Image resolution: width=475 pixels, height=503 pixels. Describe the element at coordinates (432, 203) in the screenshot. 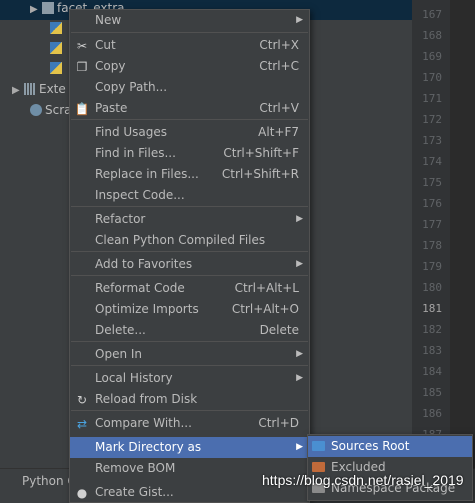

I see `line-number: 176` at that location.